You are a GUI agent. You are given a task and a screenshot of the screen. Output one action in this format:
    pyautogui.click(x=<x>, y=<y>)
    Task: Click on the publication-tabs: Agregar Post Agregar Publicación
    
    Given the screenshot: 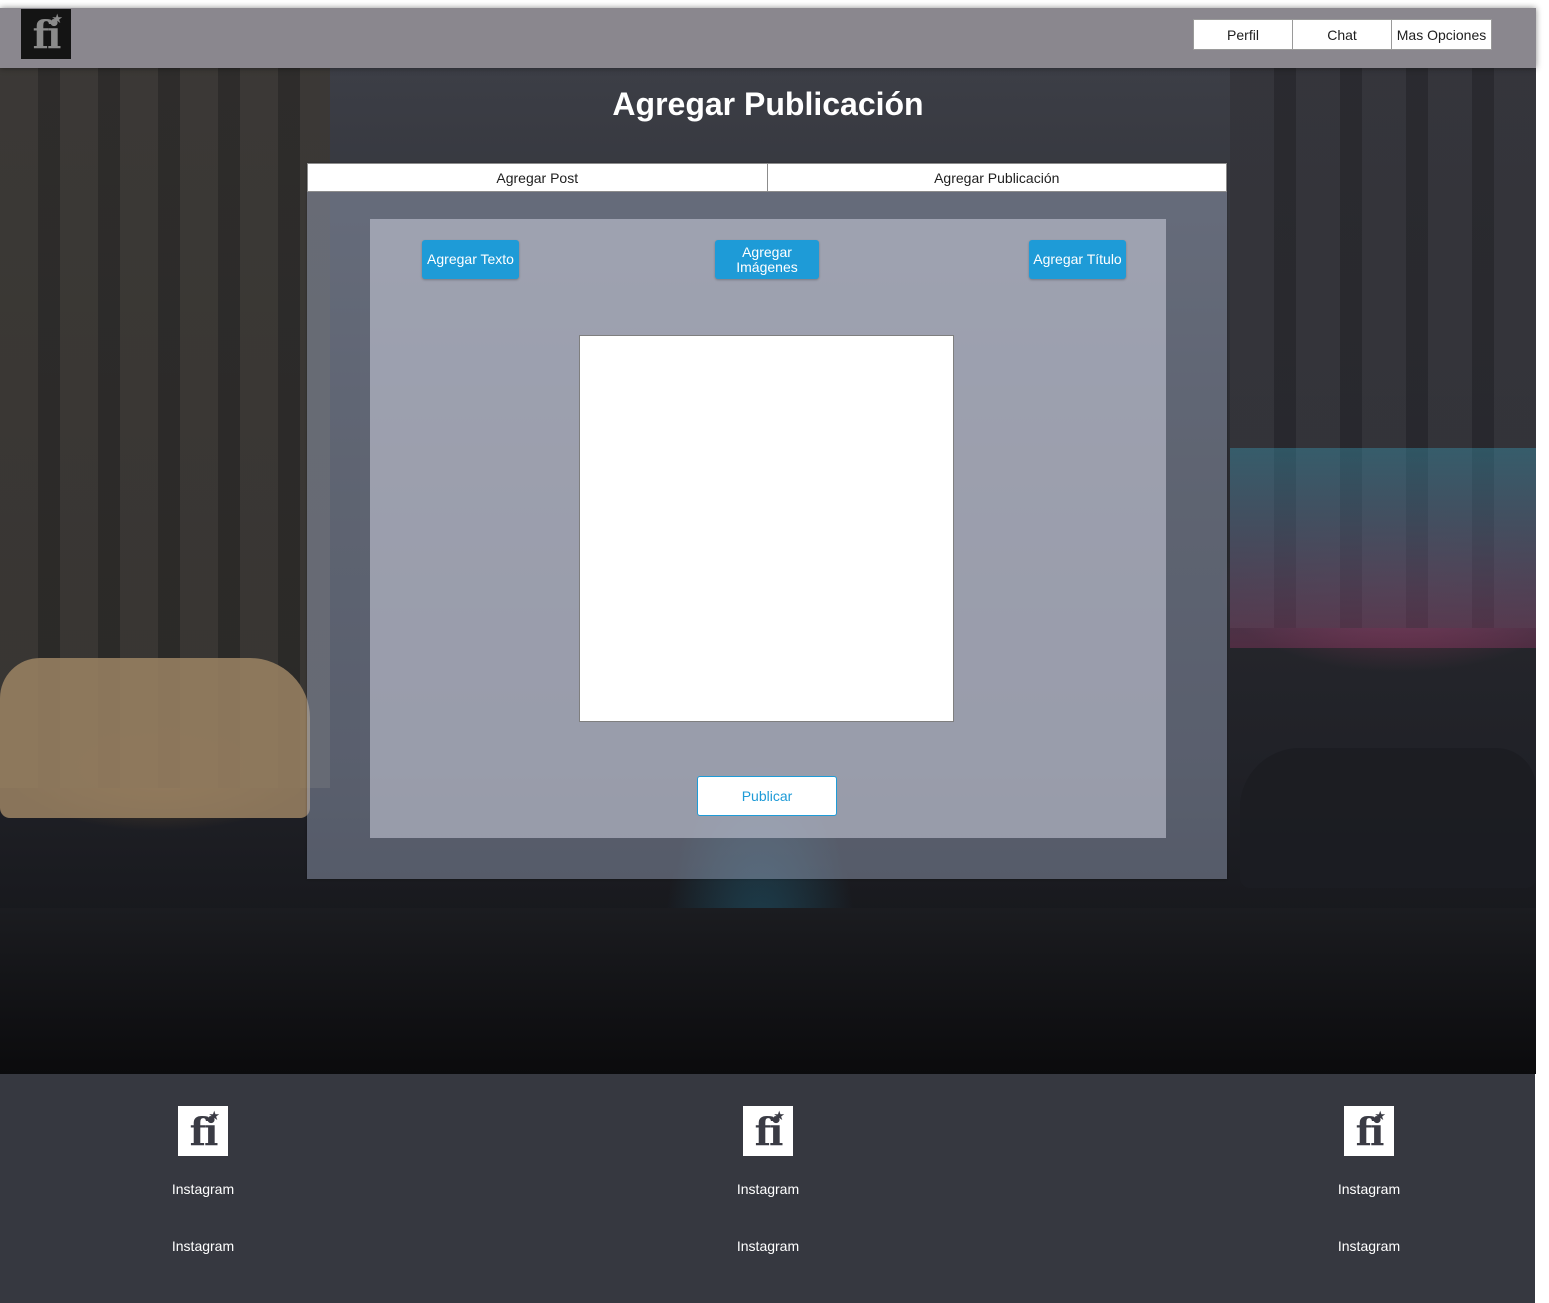 What is the action you would take?
    pyautogui.click(x=767, y=177)
    